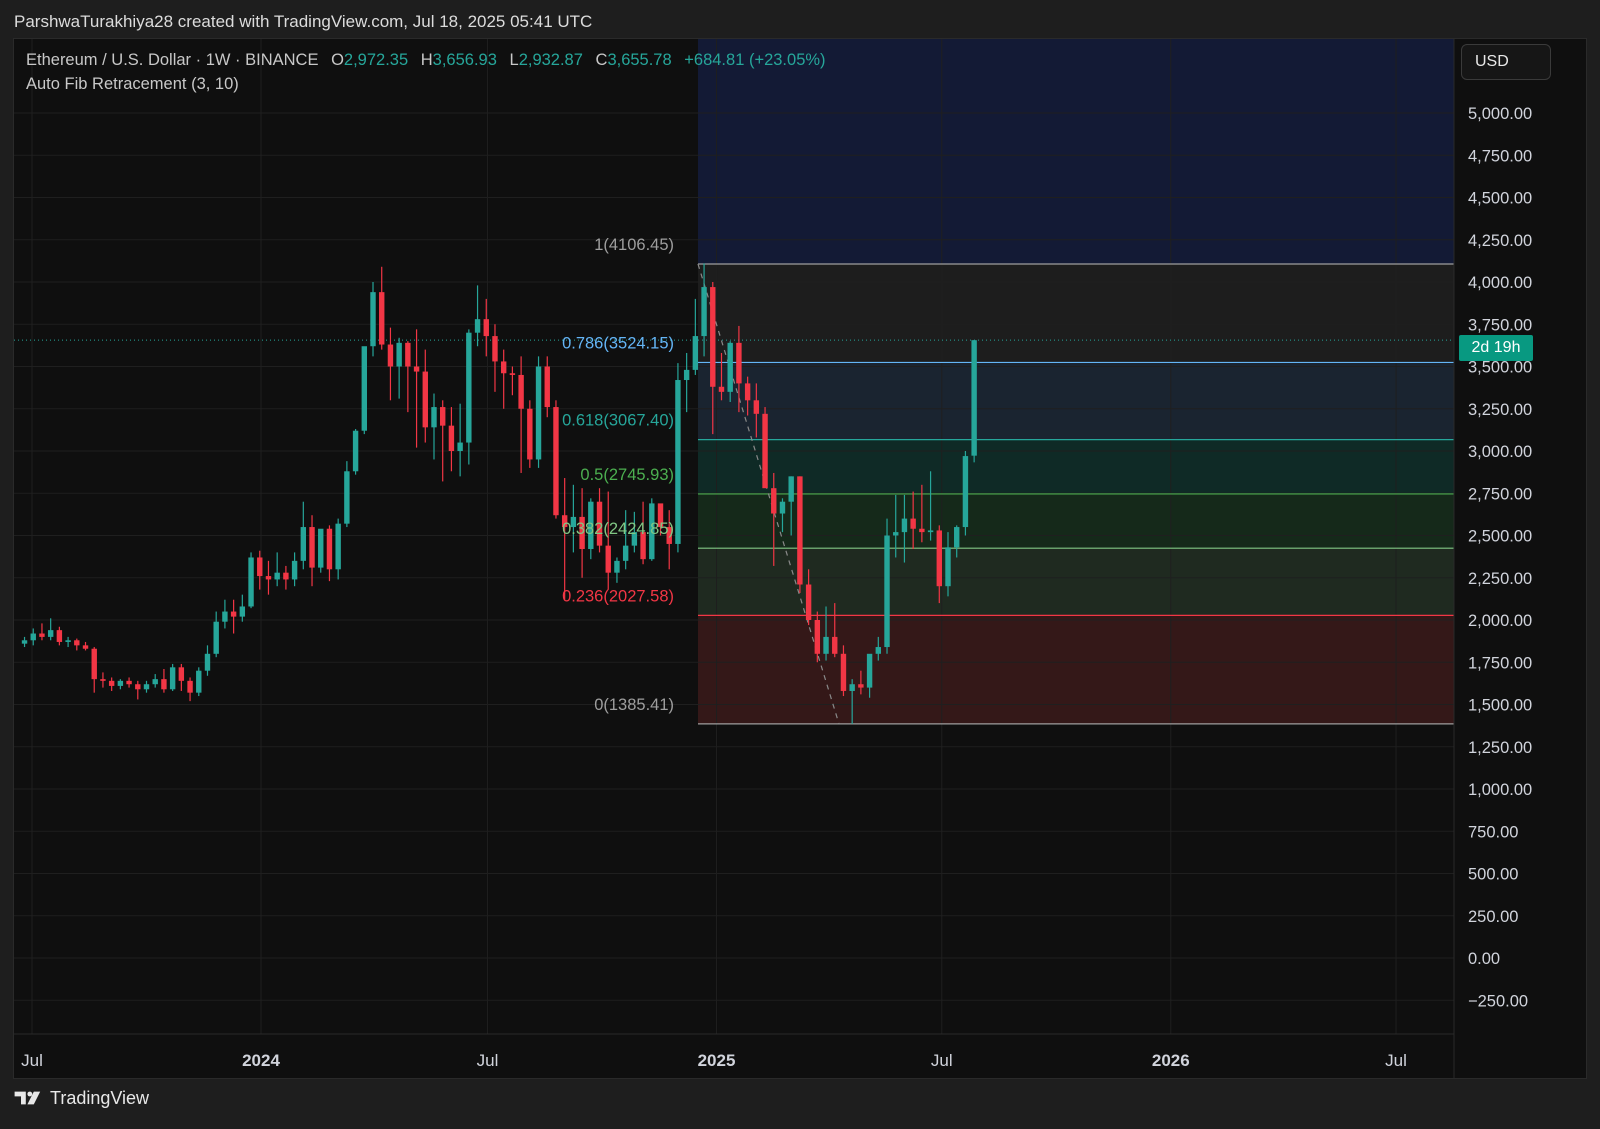 Image resolution: width=1600 pixels, height=1129 pixels. Describe the element at coordinates (1500, 790) in the screenshot. I see `price-tick-label: 1,000.00` at that location.